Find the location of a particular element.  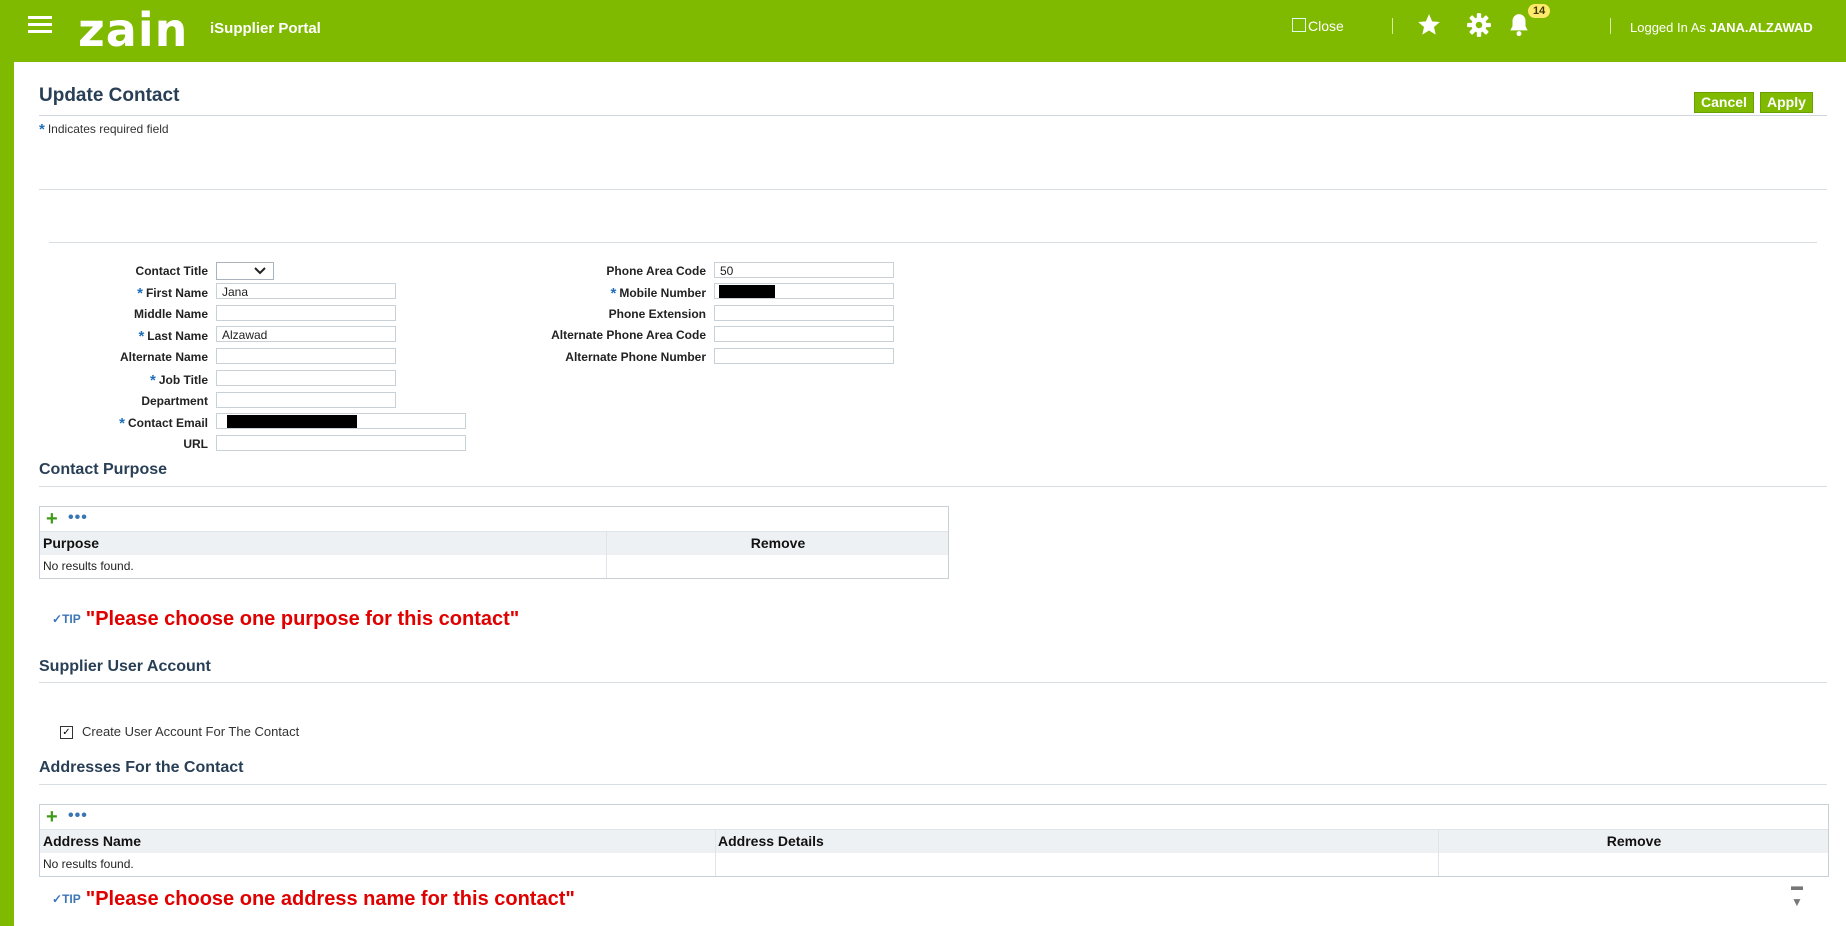

cancel-button: Cancel is located at coordinates (1724, 102).